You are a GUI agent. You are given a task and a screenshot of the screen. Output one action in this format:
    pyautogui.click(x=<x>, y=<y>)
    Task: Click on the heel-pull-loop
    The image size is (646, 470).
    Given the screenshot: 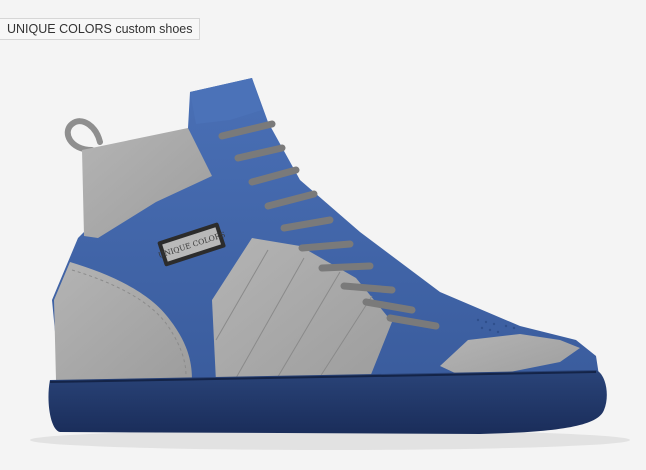 What is the action you would take?
    pyautogui.click(x=83, y=135)
    